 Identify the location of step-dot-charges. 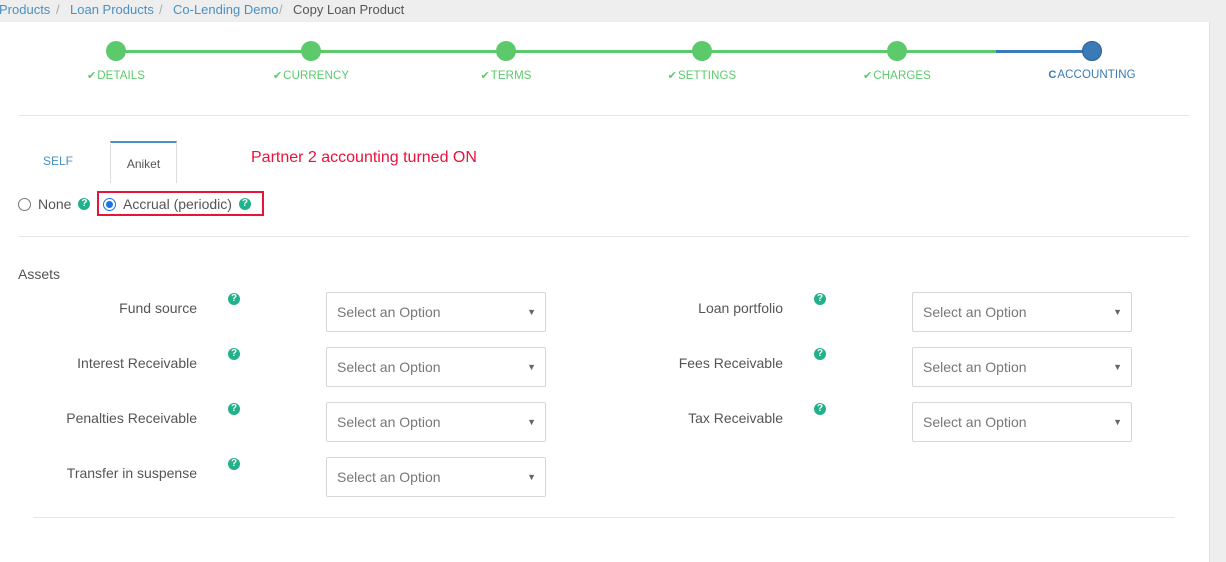
(897, 51).